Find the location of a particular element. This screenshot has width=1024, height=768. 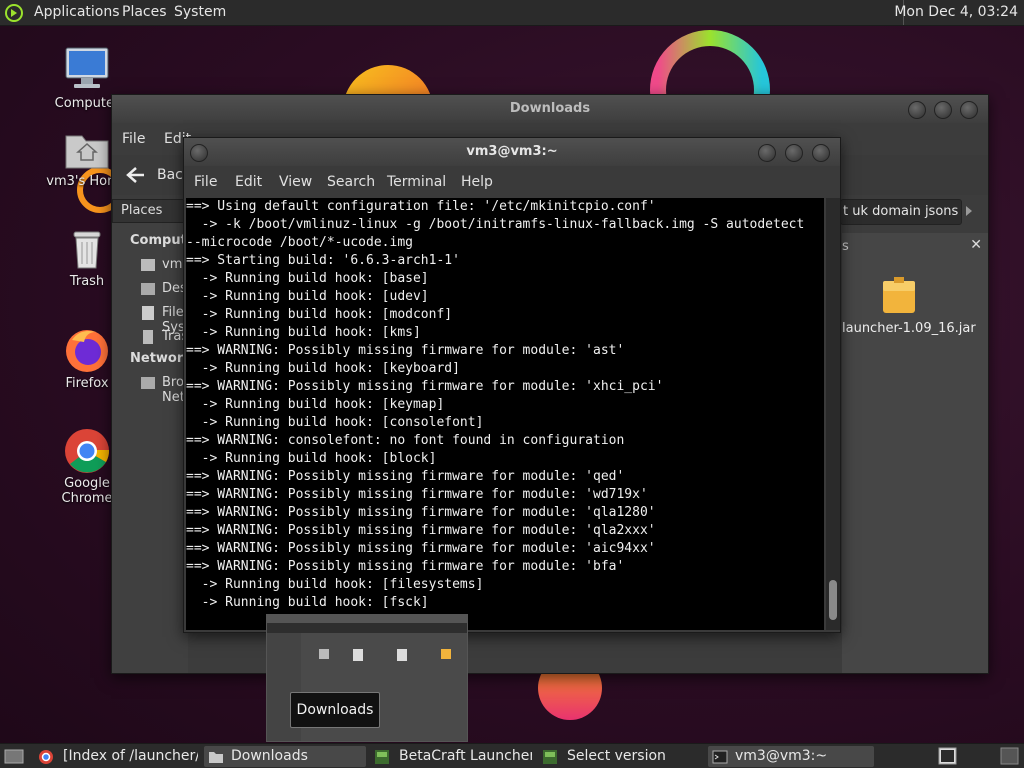

mate-logo-icon is located at coordinates (14, 13).